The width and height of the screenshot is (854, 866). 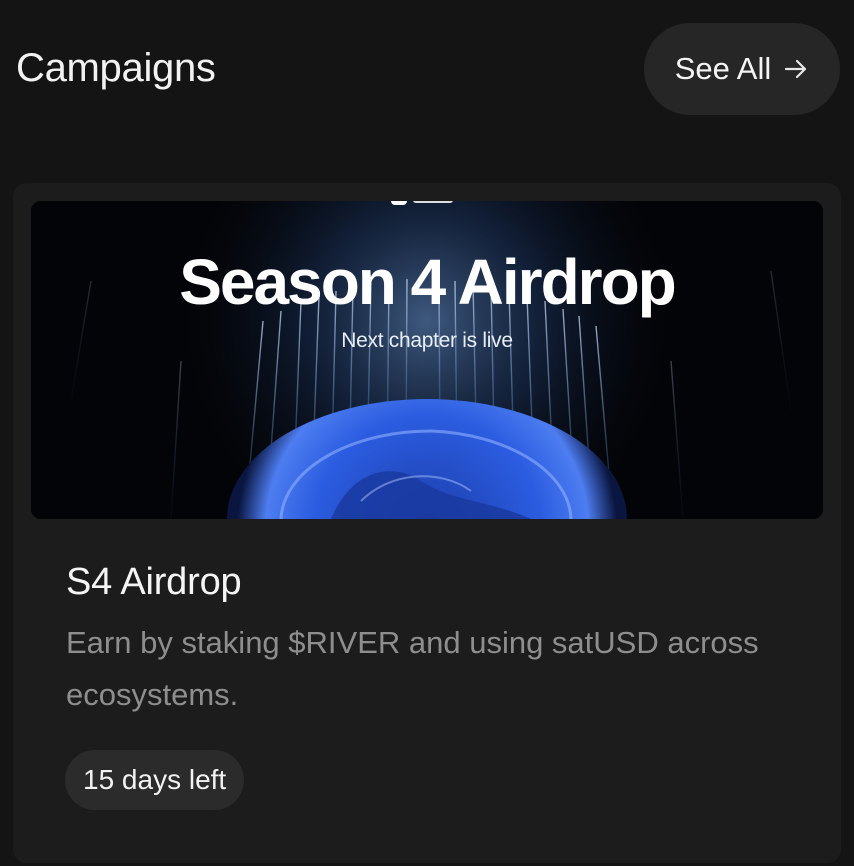 I want to click on see-all-button: See All, so click(x=742, y=69).